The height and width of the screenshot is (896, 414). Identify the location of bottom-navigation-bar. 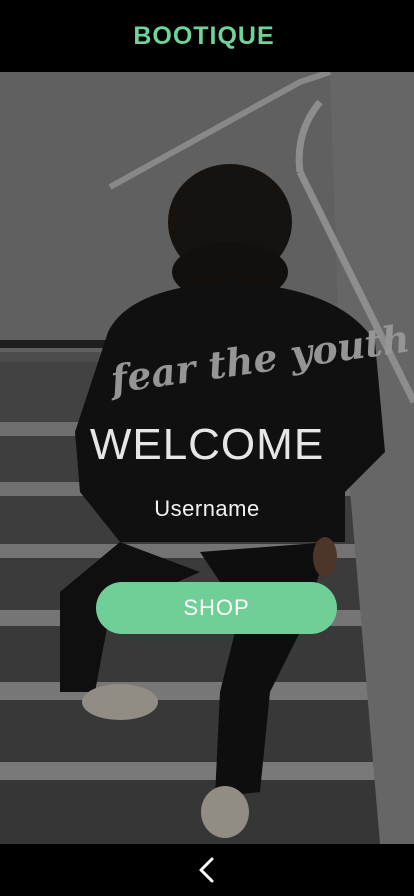
(207, 870).